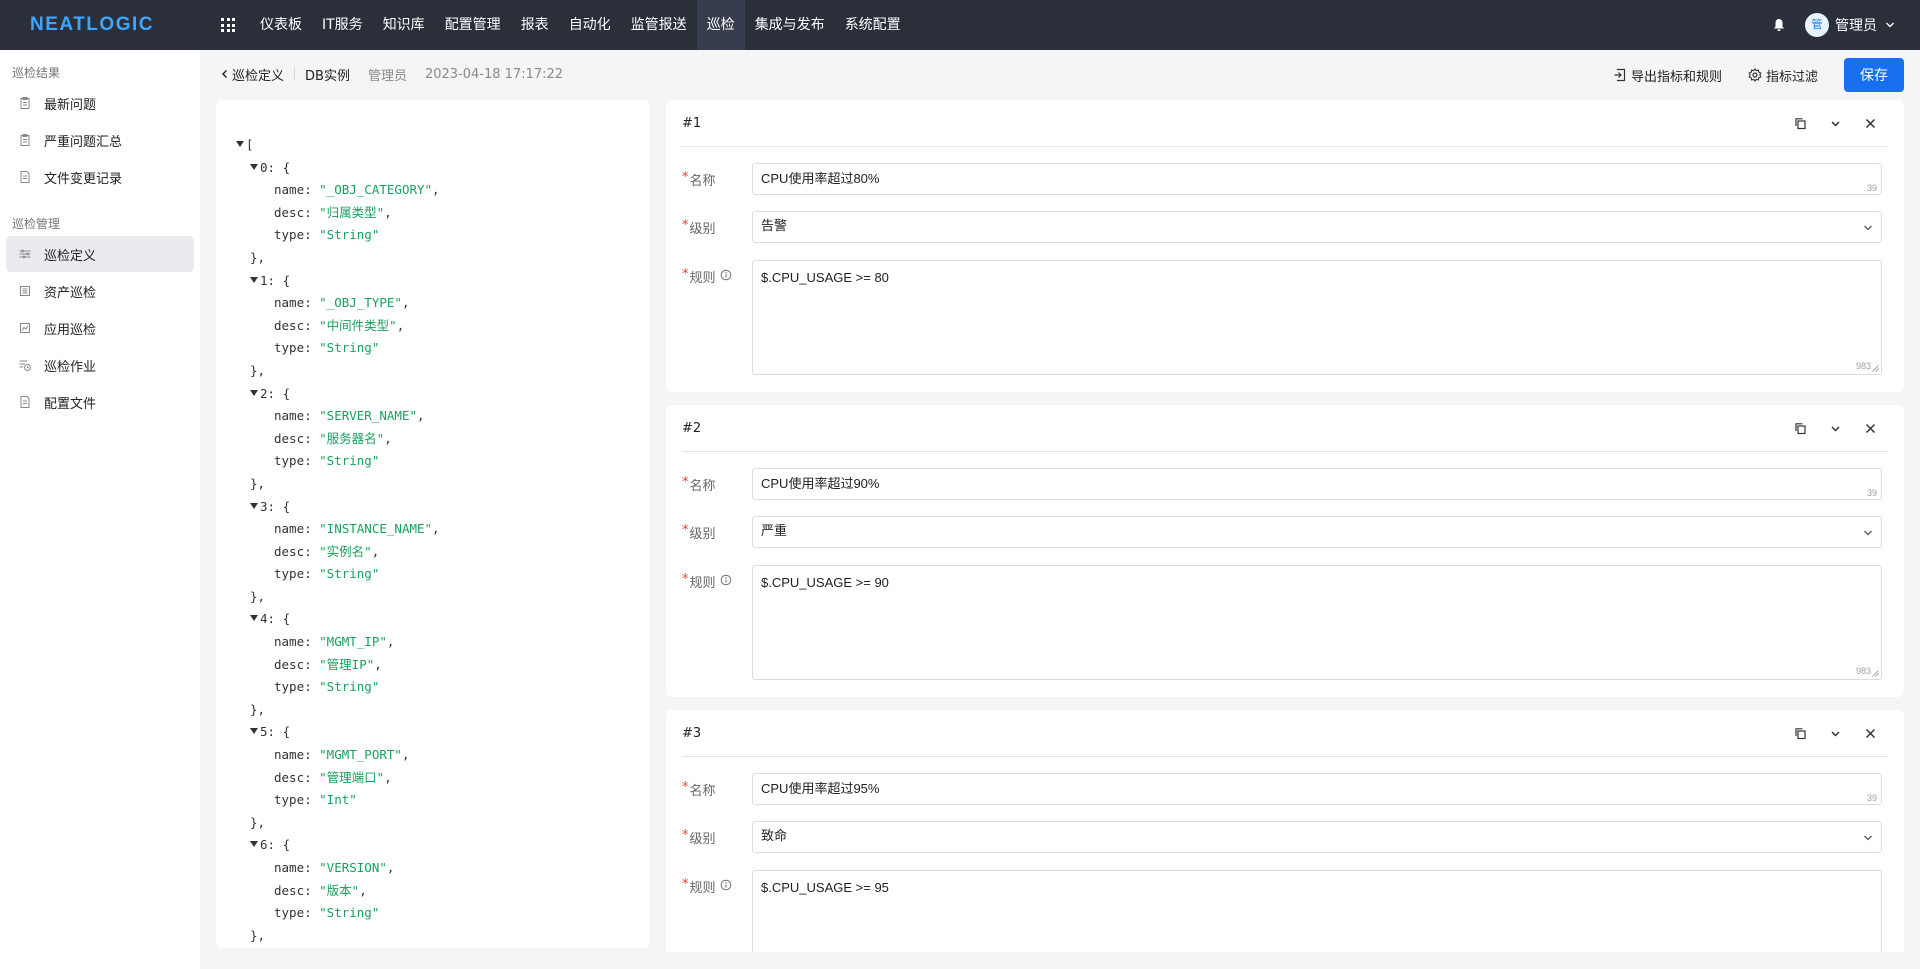 The image size is (1920, 969). What do you see at coordinates (433, 868) in the screenshot?
I see `json-line: name: "VERSION",` at bounding box center [433, 868].